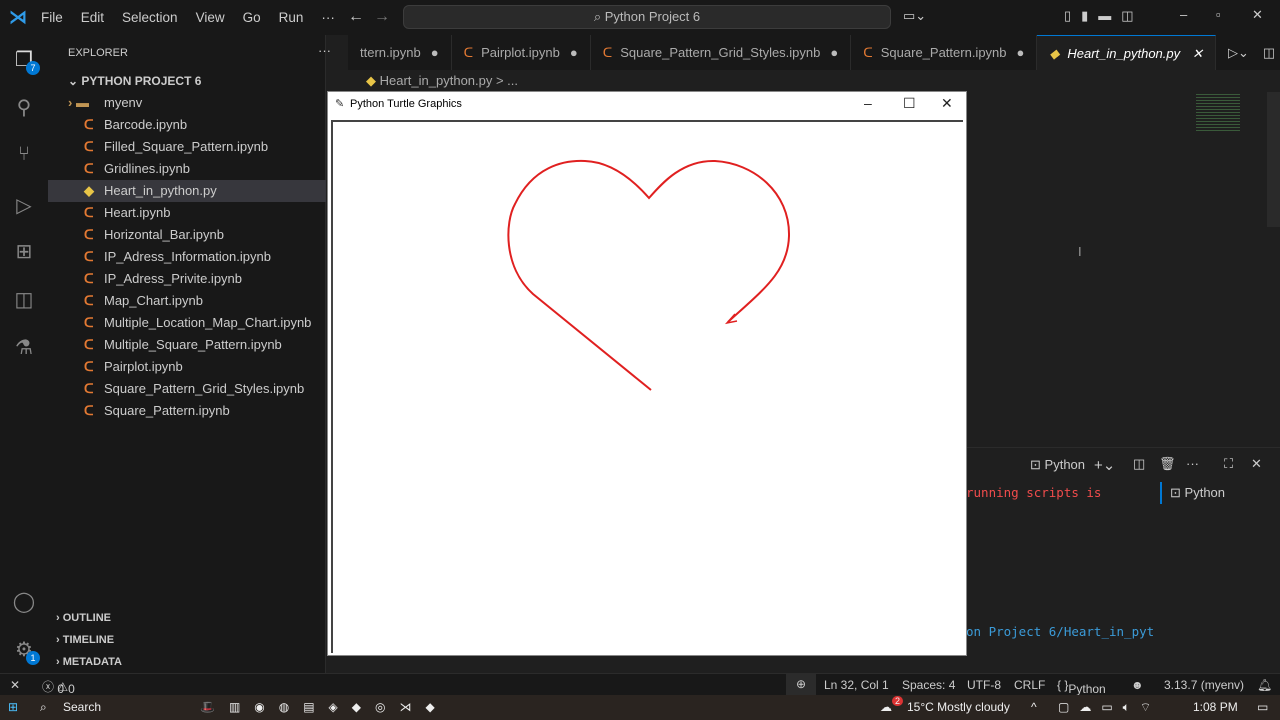  What do you see at coordinates (187, 169) in the screenshot?
I see `file-item: ᑕ Gridlines.ipynb` at bounding box center [187, 169].